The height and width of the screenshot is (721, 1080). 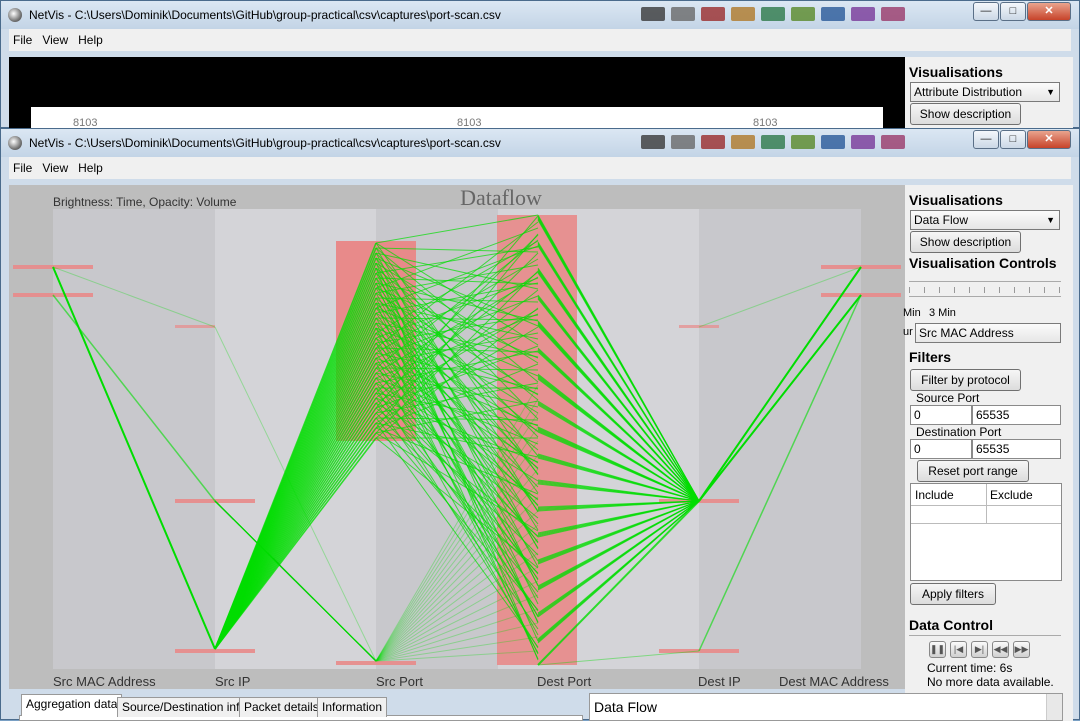 I want to click on slider-min-label: Min, so click(x=912, y=313).